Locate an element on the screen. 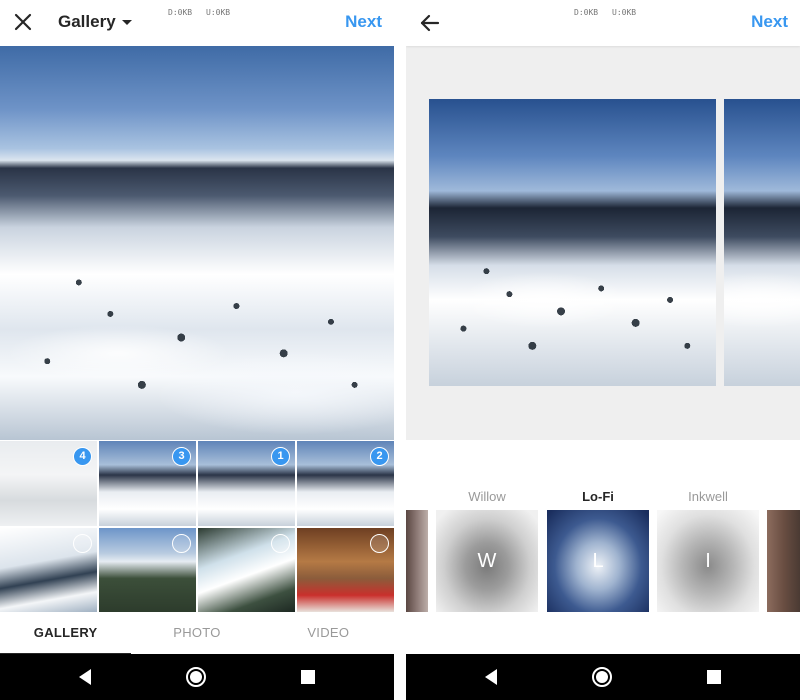  thumbnail: 1 is located at coordinates (246, 483).